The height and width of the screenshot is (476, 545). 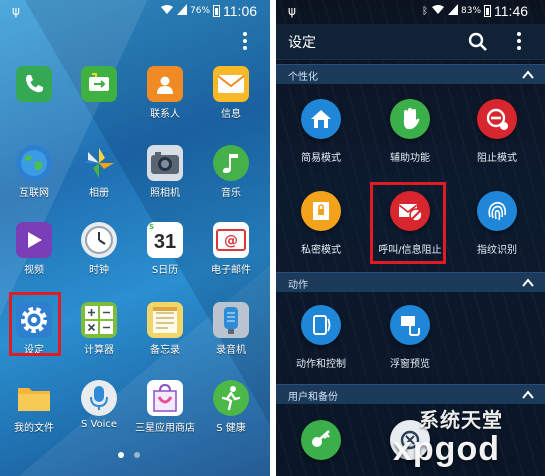 What do you see at coordinates (410, 394) in the screenshot?
I see `section-user-backup: 用户和备份` at bounding box center [410, 394].